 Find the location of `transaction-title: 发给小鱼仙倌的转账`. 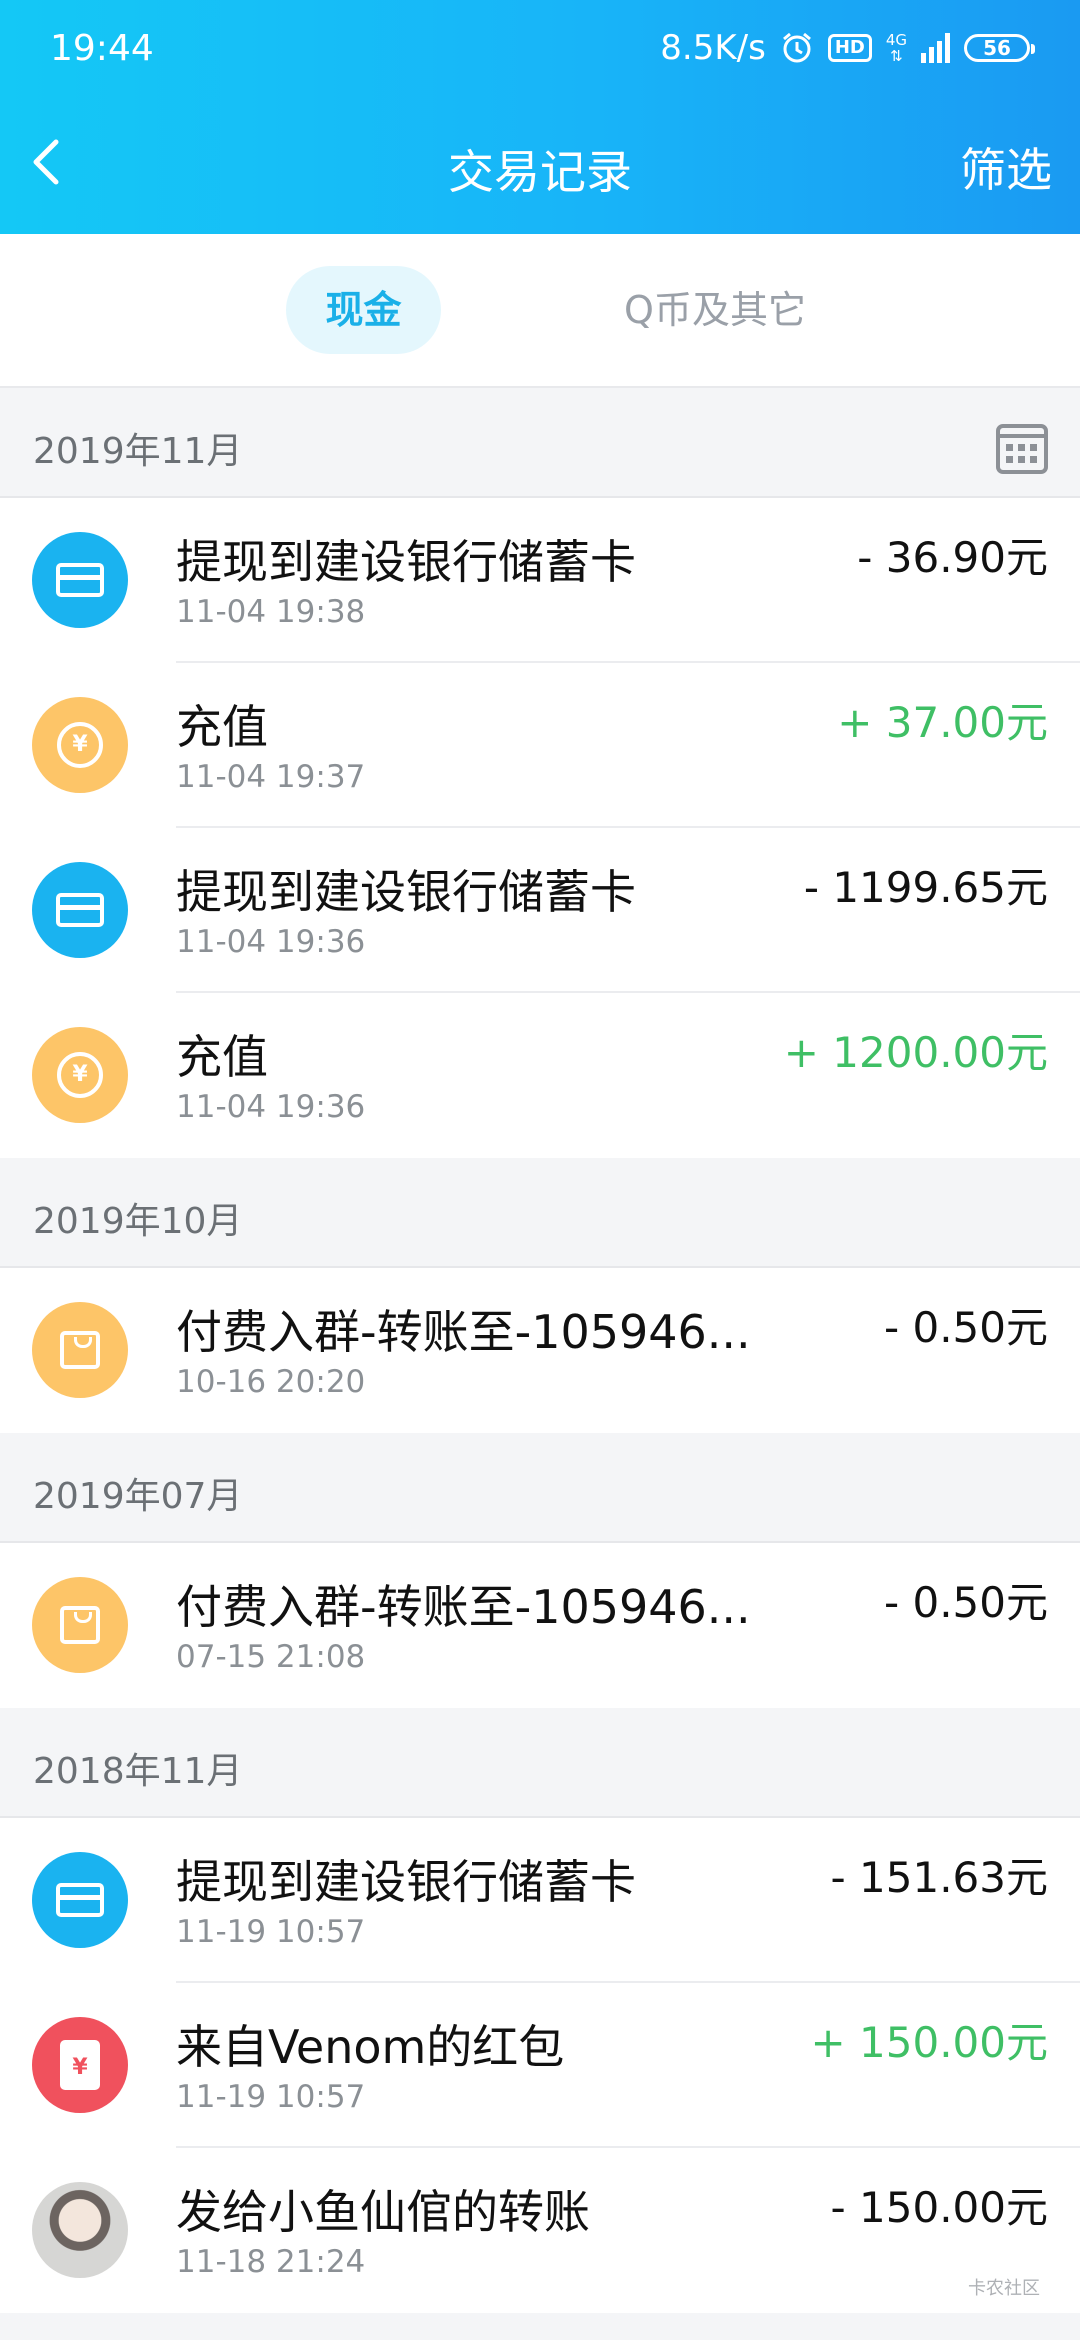

transaction-title: 发给小鱼仙倌的转账 is located at coordinates (383, 2212).